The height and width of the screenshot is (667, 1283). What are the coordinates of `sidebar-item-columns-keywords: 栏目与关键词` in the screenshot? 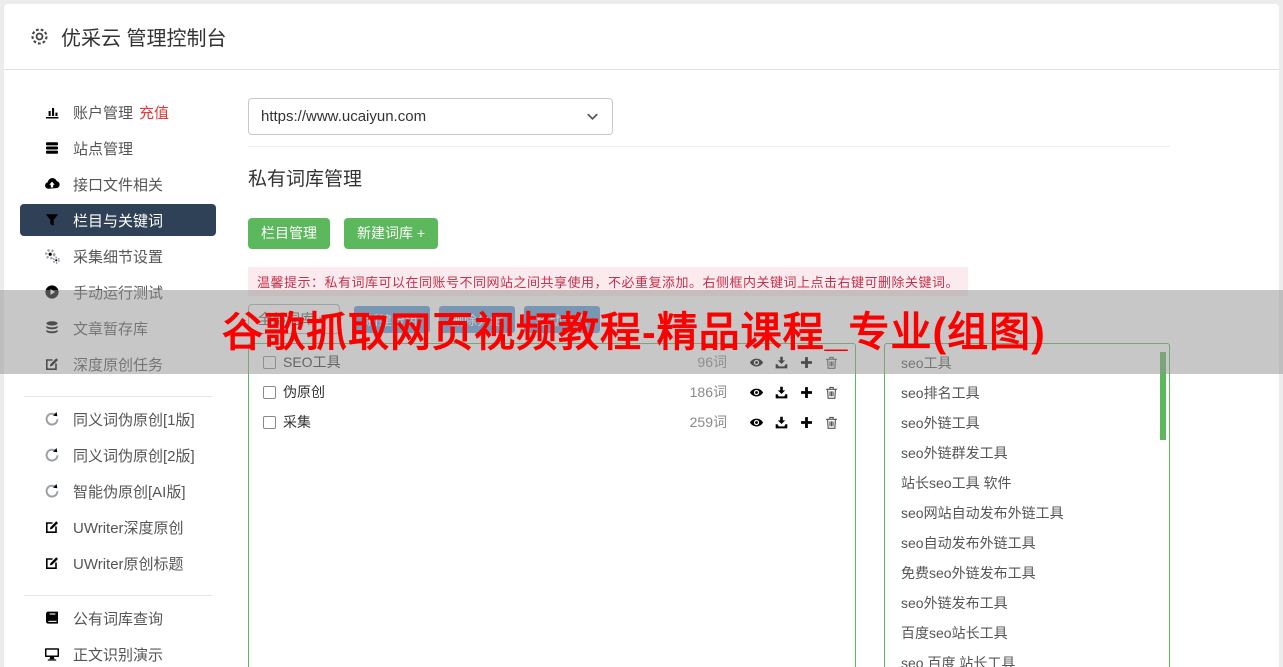 It's located at (118, 220).